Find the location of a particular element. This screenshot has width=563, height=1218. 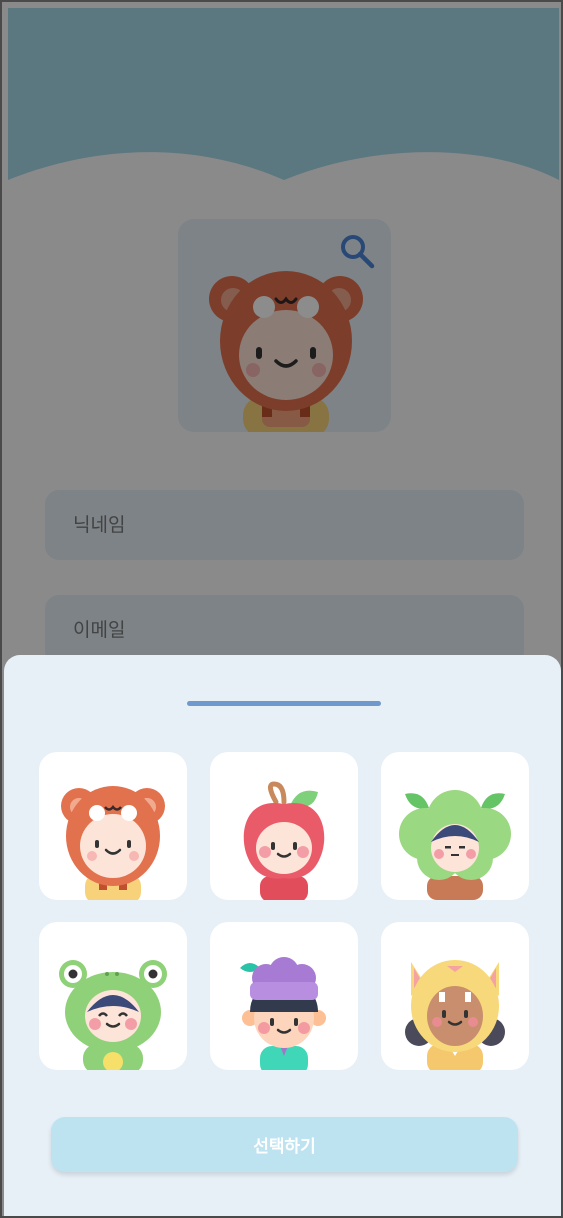

grape-hat-avatar-icon is located at coordinates (283, 1013).